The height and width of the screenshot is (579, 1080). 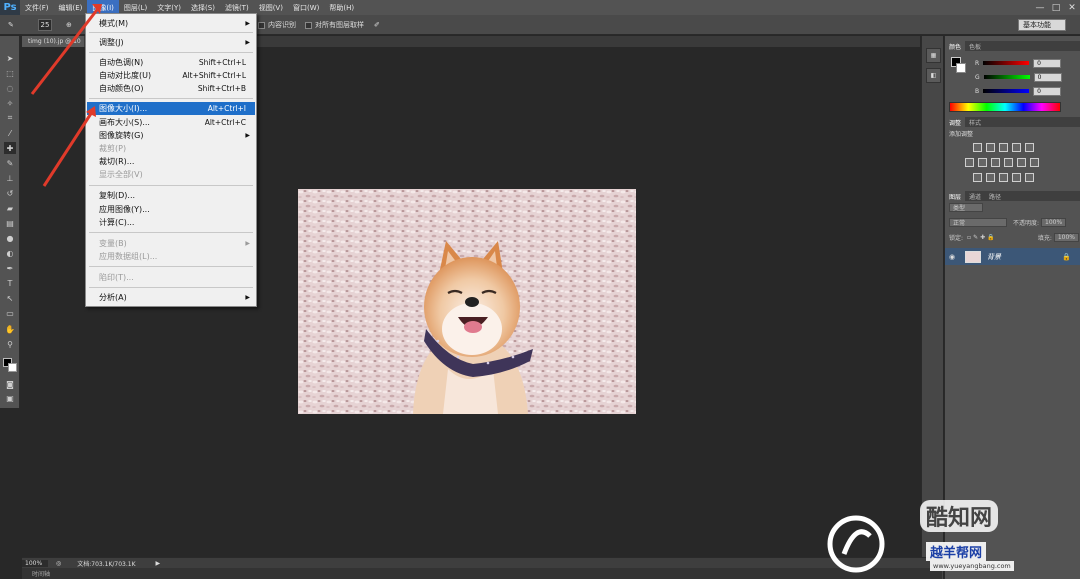 What do you see at coordinates (277, 25) in the screenshot?
I see `content-aware-option: 内容识别` at bounding box center [277, 25].